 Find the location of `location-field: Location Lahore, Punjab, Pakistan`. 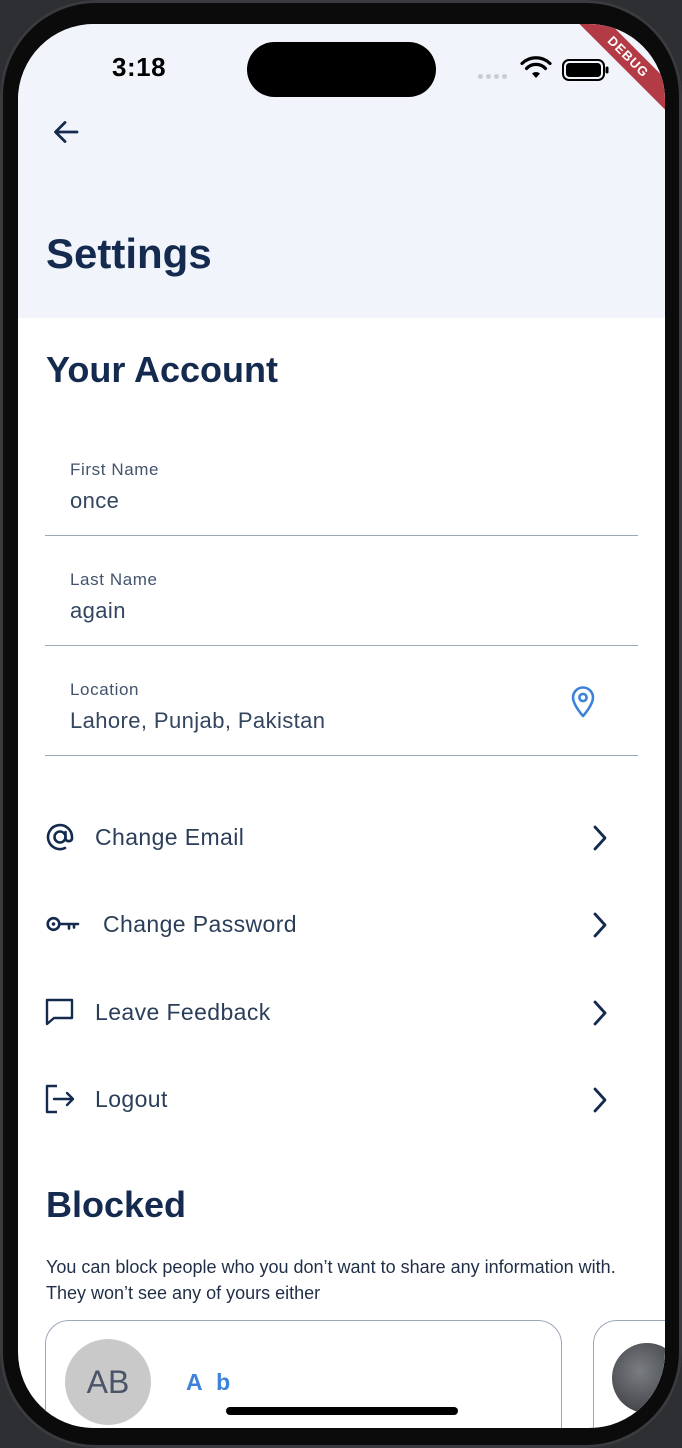

location-field: Location Lahore, Punjab, Pakistan is located at coordinates (341, 701).